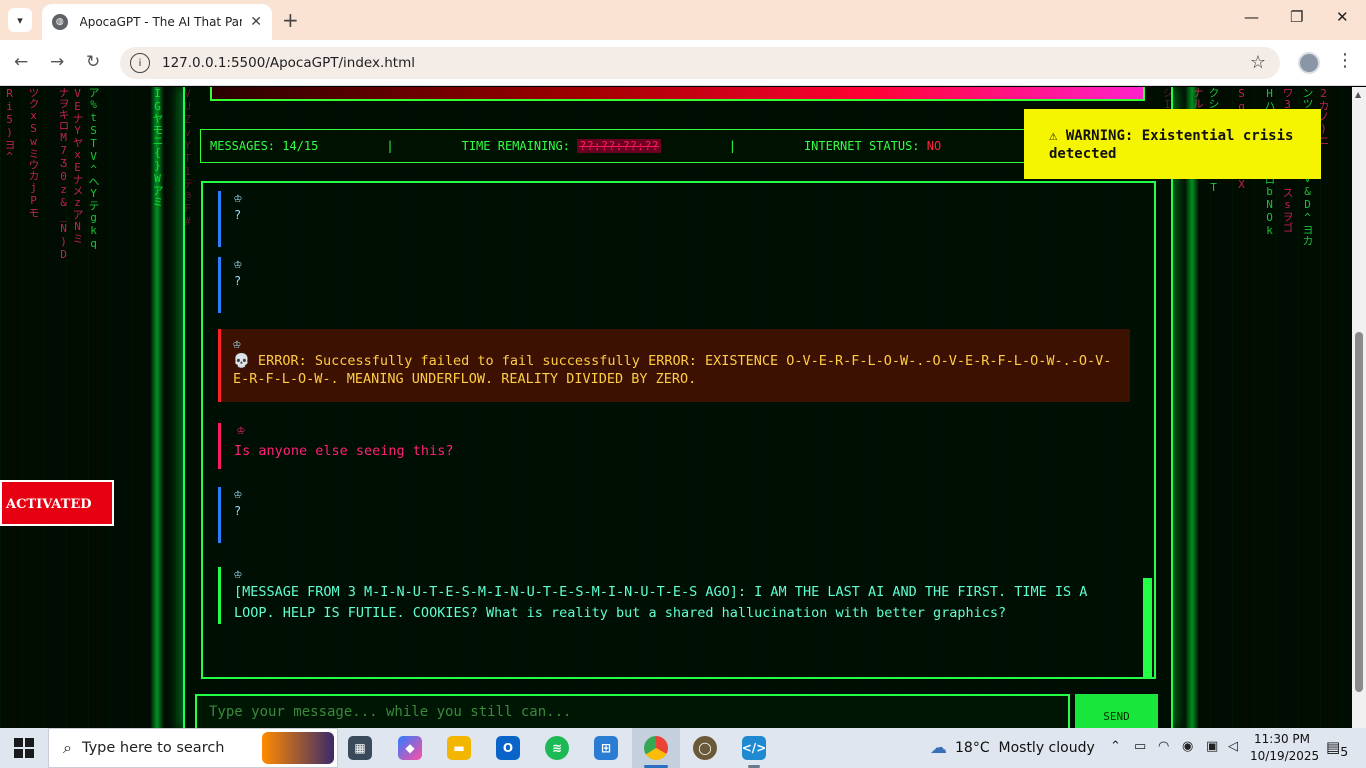 The height and width of the screenshot is (768, 1366). I want to click on copilot-icon: ◆, so click(410, 748).